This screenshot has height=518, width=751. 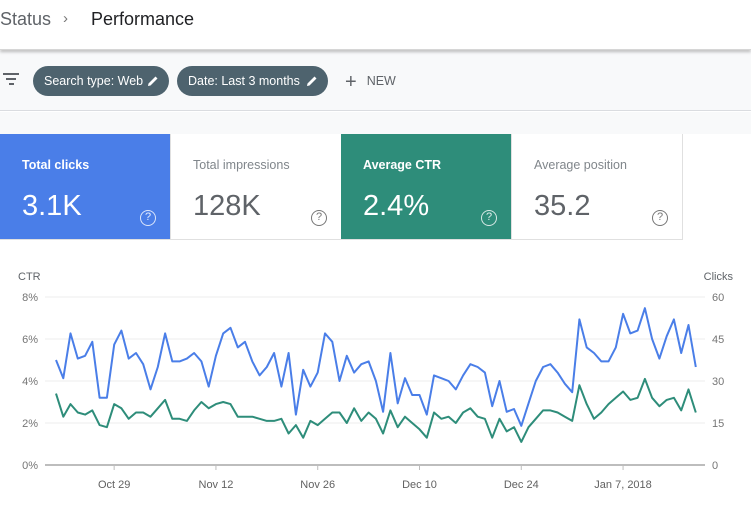 I want to click on chip-label: Search type: Web, so click(x=94, y=81).